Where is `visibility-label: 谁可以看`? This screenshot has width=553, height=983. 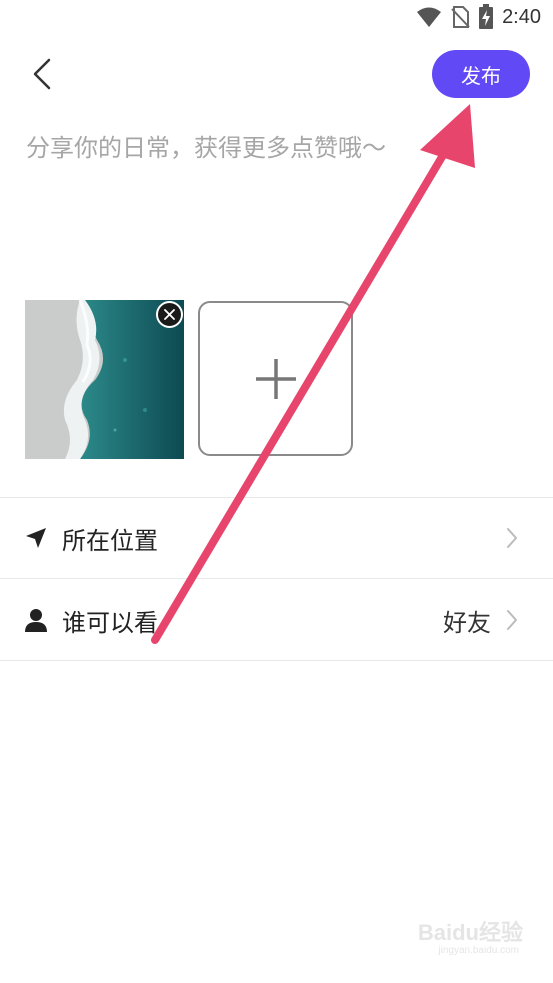 visibility-label: 谁可以看 is located at coordinates (110, 622).